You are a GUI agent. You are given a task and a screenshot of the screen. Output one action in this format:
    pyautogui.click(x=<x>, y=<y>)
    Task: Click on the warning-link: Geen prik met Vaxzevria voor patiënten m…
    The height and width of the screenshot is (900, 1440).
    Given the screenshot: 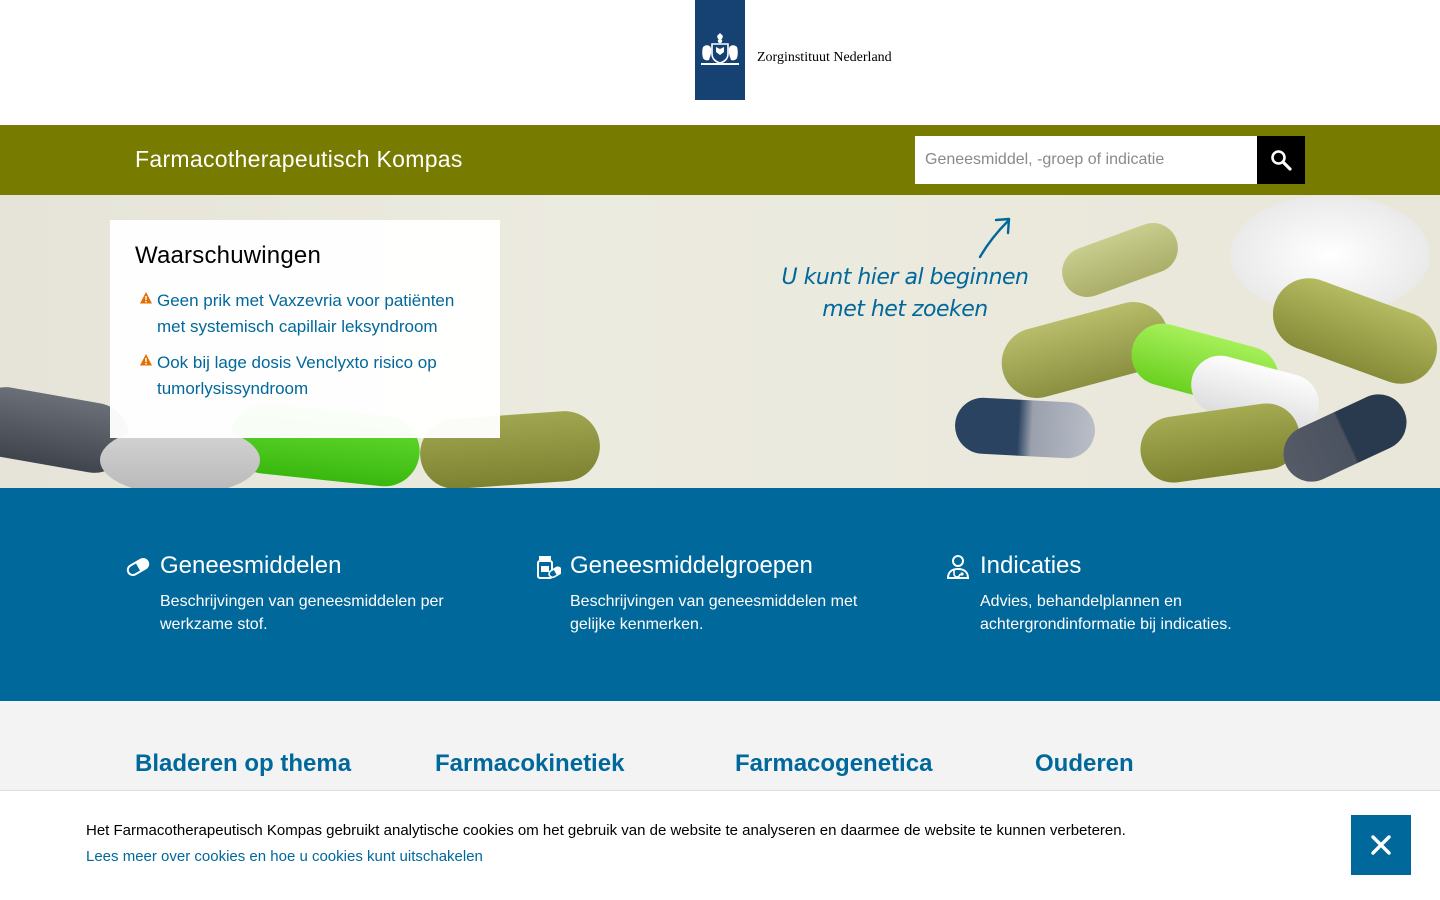 What is the action you would take?
    pyautogui.click(x=316, y=314)
    